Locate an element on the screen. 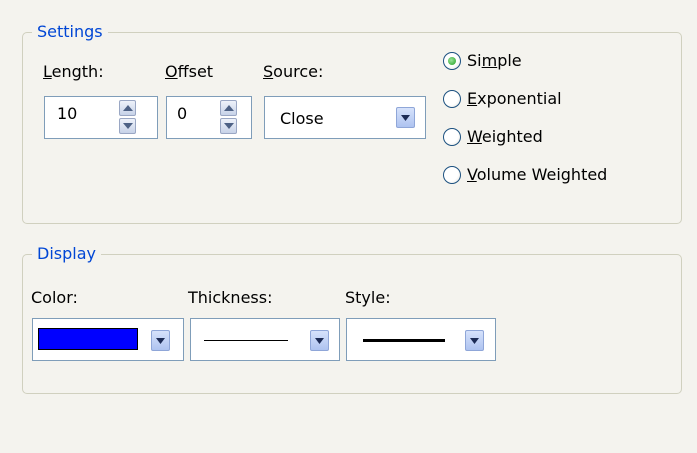  length-down-button is located at coordinates (127, 126).